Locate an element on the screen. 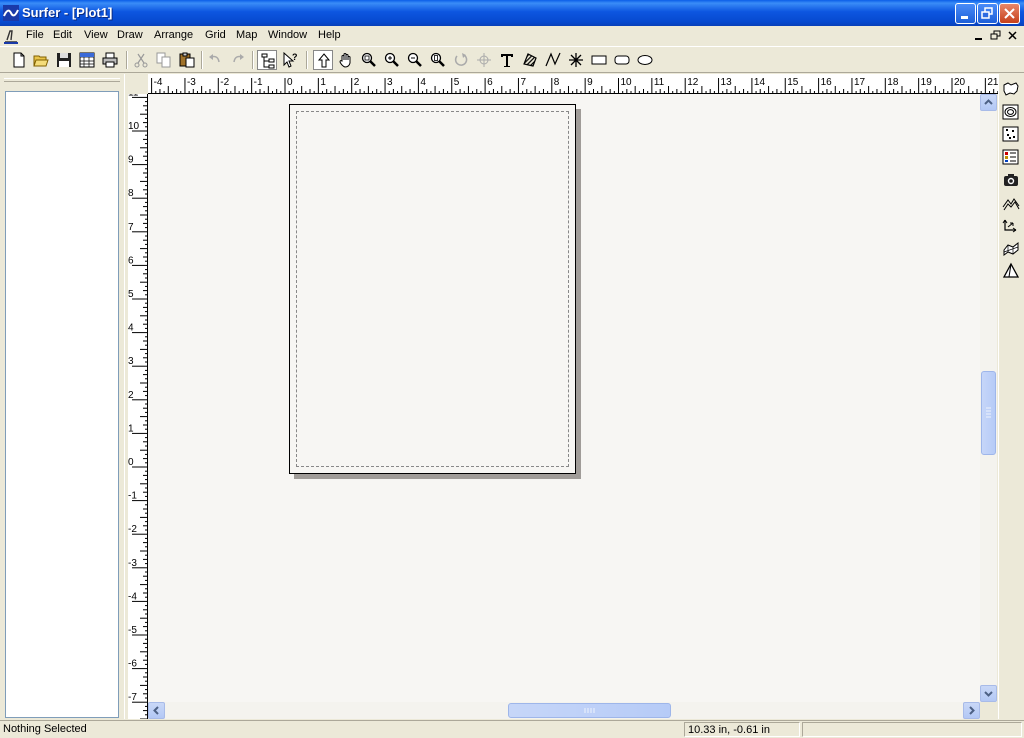 This screenshot has height=738, width=1024. whats-this-button: ? is located at coordinates (290, 60).